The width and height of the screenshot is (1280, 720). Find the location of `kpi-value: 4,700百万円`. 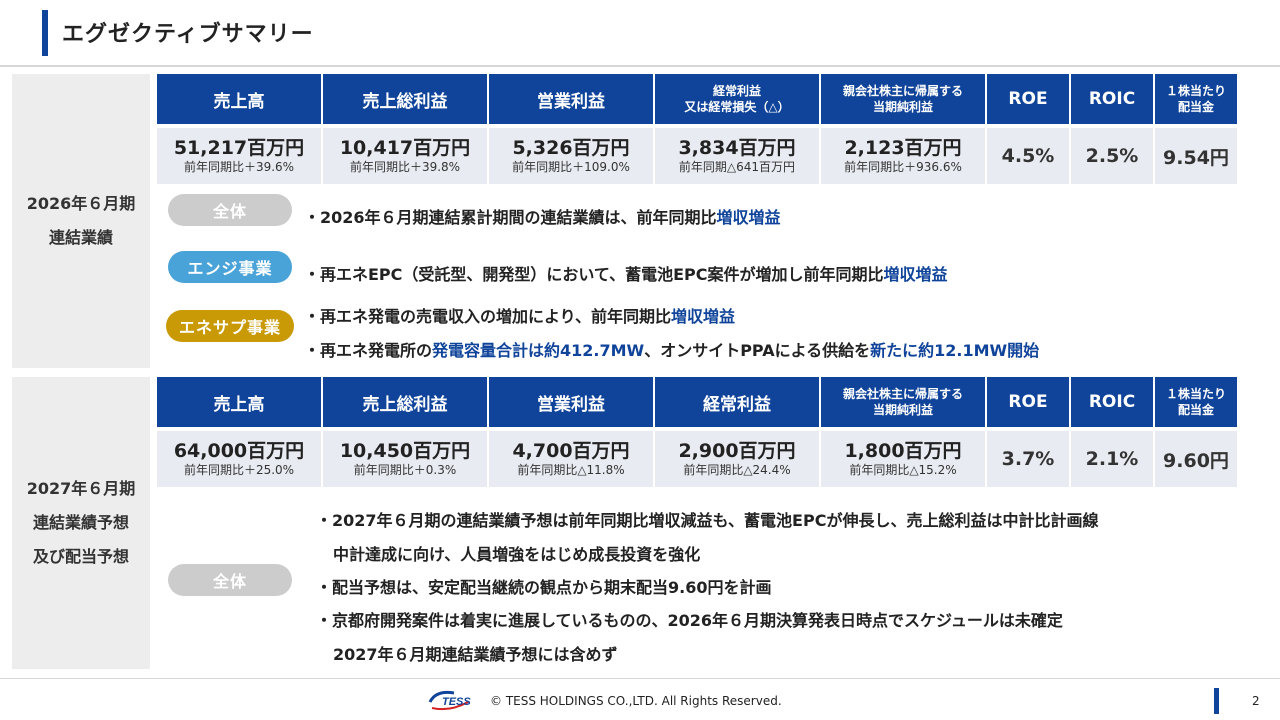

kpi-value: 4,700百万円 is located at coordinates (571, 451).